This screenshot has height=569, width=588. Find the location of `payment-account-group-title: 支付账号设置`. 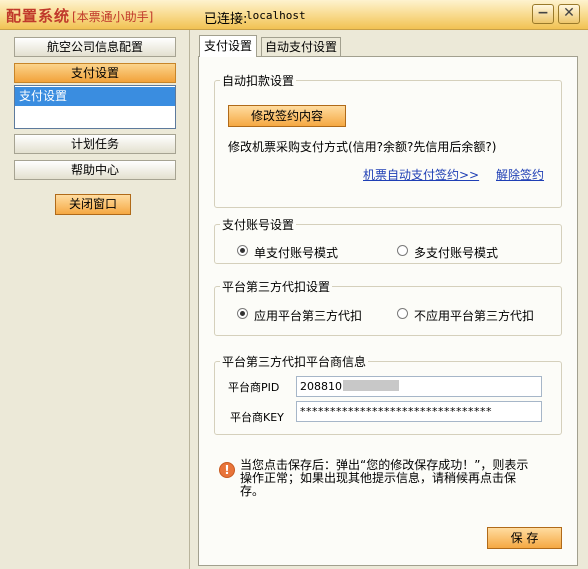

payment-account-group-title: 支付账号设置 is located at coordinates (258, 224).